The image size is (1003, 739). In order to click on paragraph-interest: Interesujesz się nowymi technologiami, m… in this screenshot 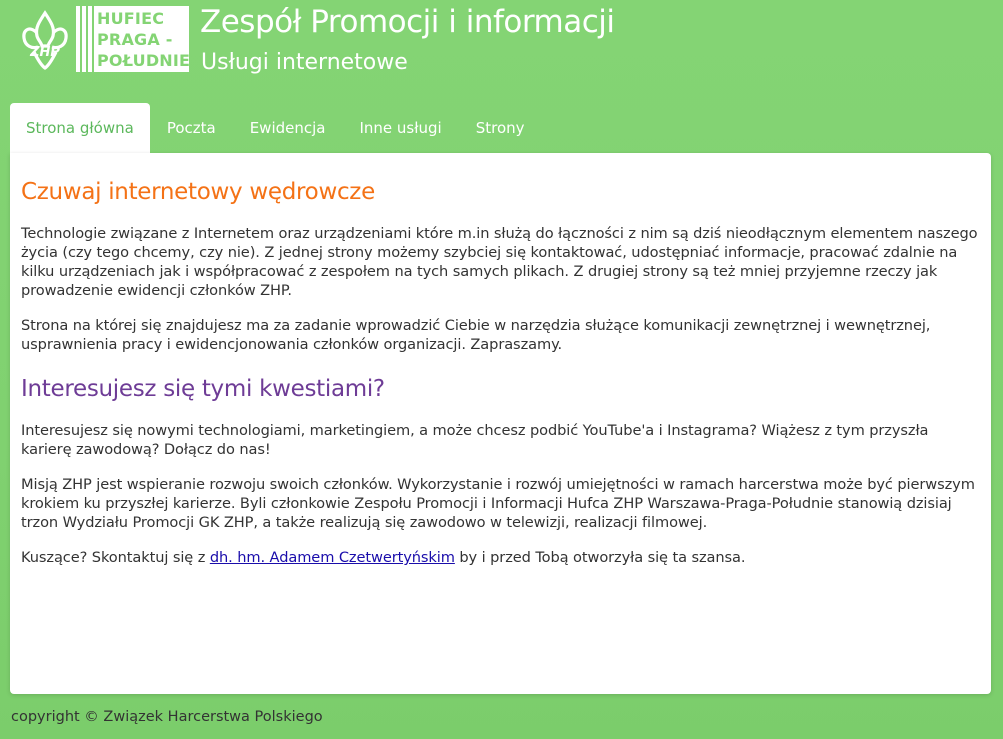, I will do `click(475, 440)`.